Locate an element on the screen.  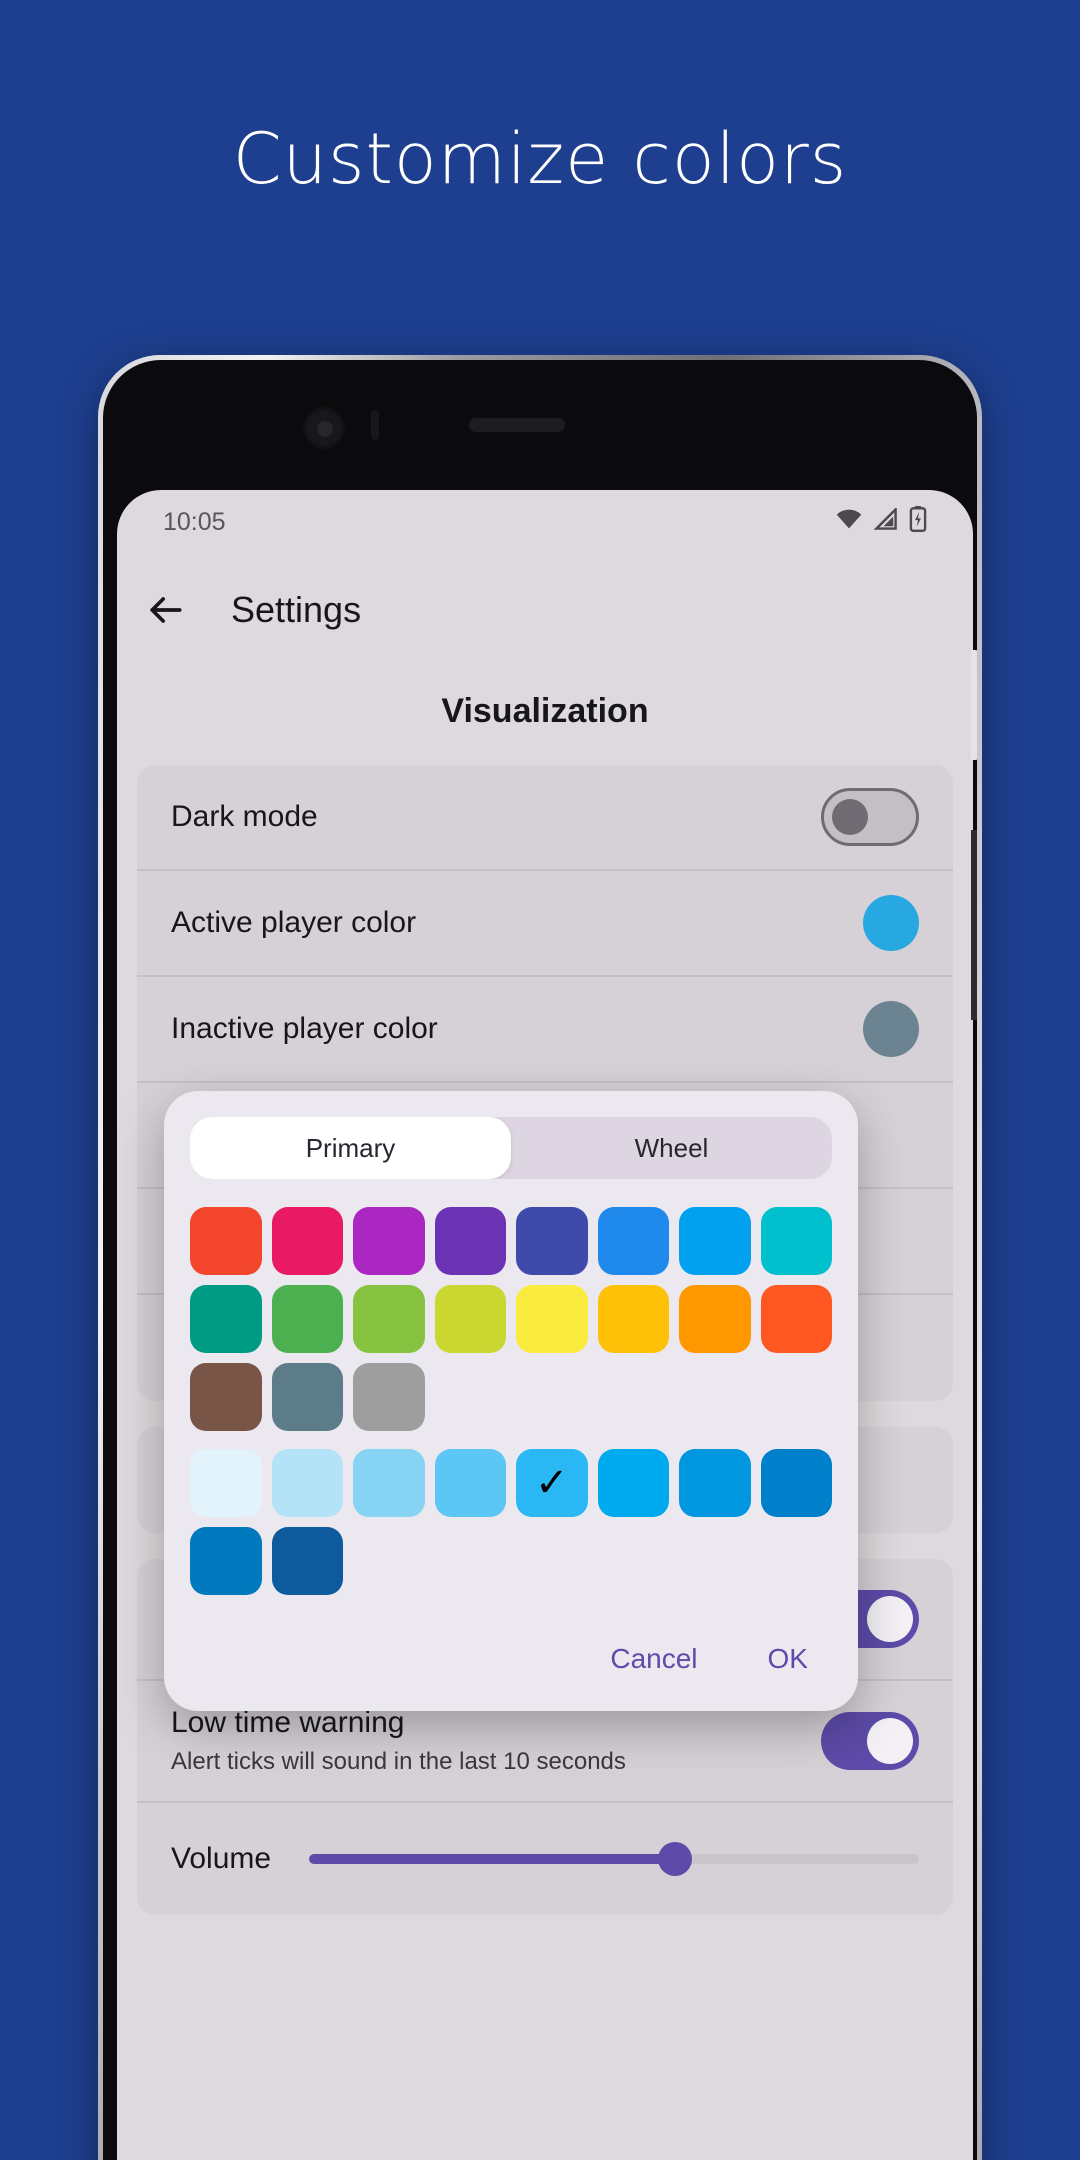
phone-side-button-volume is located at coordinates (974, 705).